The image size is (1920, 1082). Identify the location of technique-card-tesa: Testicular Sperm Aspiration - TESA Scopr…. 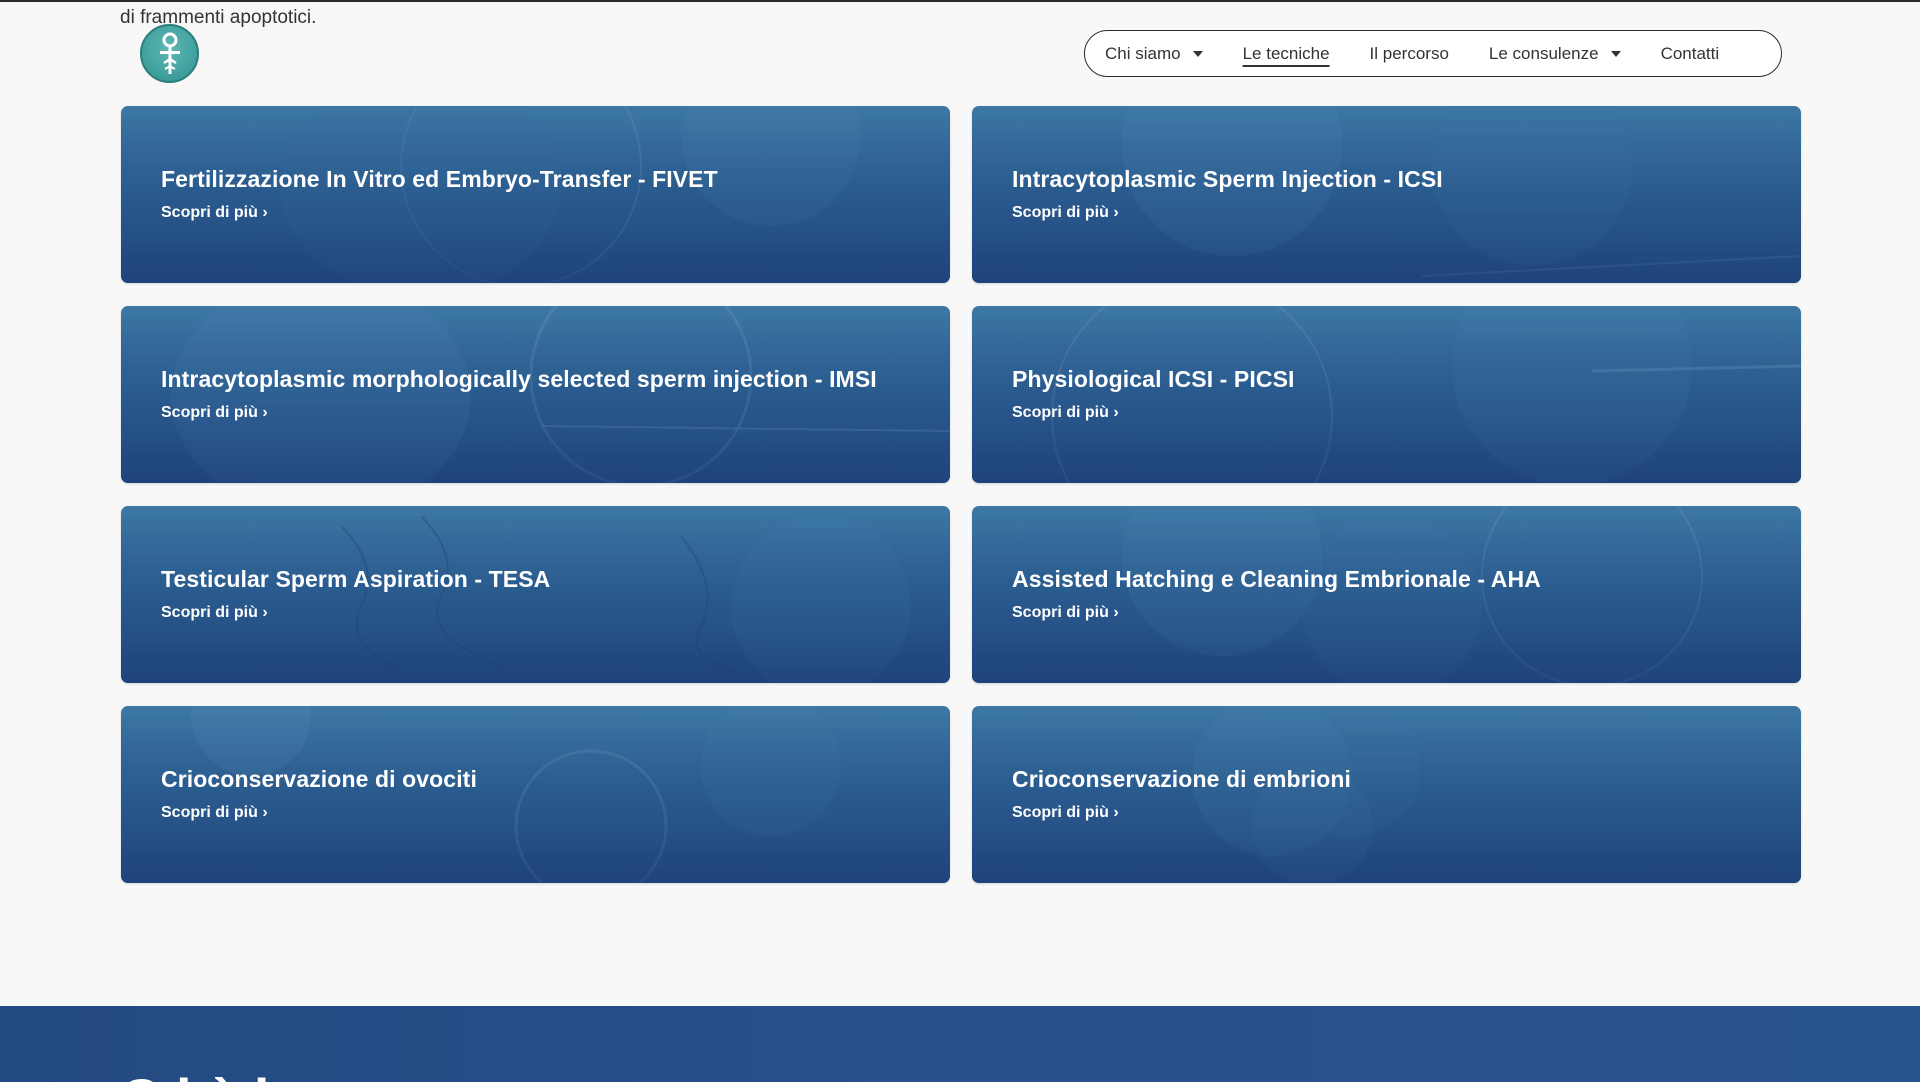
(535, 594).